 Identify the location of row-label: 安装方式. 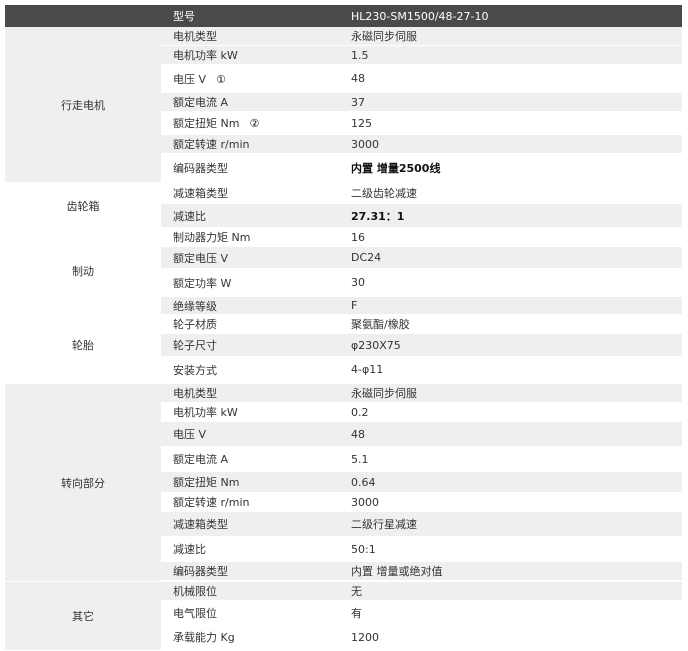
(195, 370).